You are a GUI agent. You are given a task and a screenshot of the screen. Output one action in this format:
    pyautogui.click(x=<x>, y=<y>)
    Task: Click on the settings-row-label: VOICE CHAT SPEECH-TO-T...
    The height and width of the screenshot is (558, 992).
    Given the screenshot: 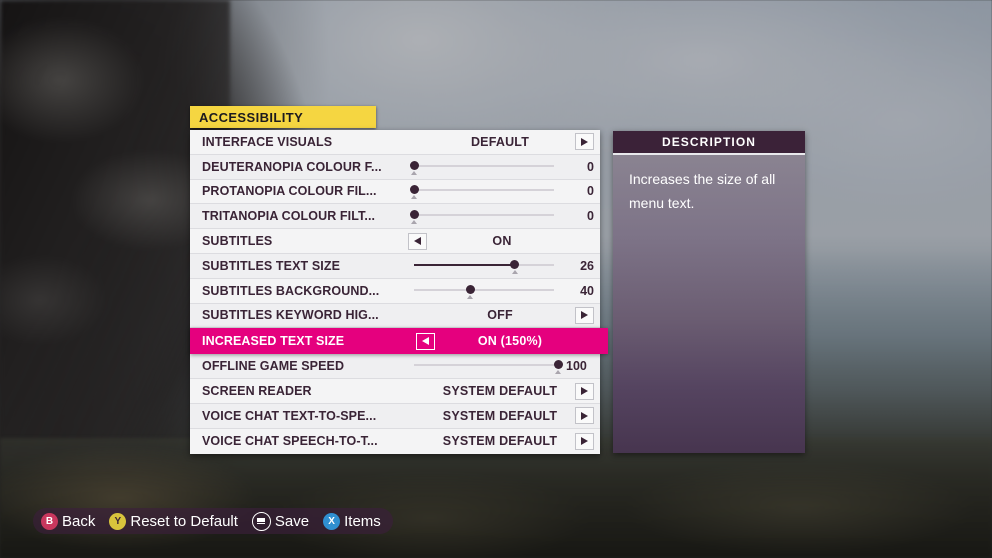 What is the action you would take?
    pyautogui.click(x=290, y=441)
    